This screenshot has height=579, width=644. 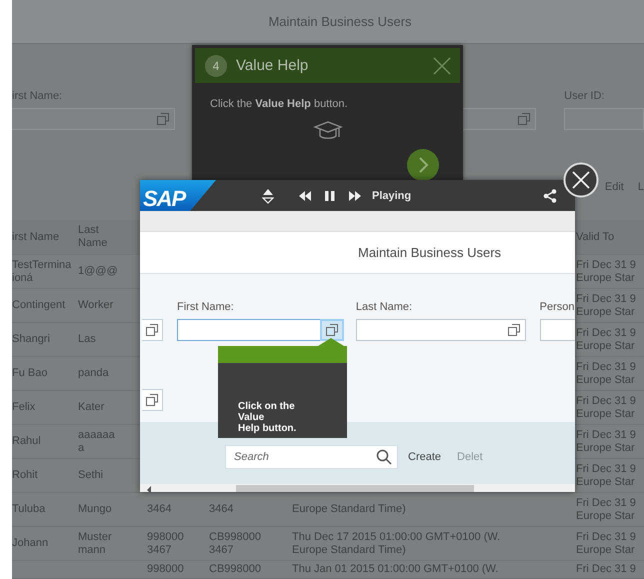 I want to click on callout-text: Click on the Value Help button., so click(x=268, y=417).